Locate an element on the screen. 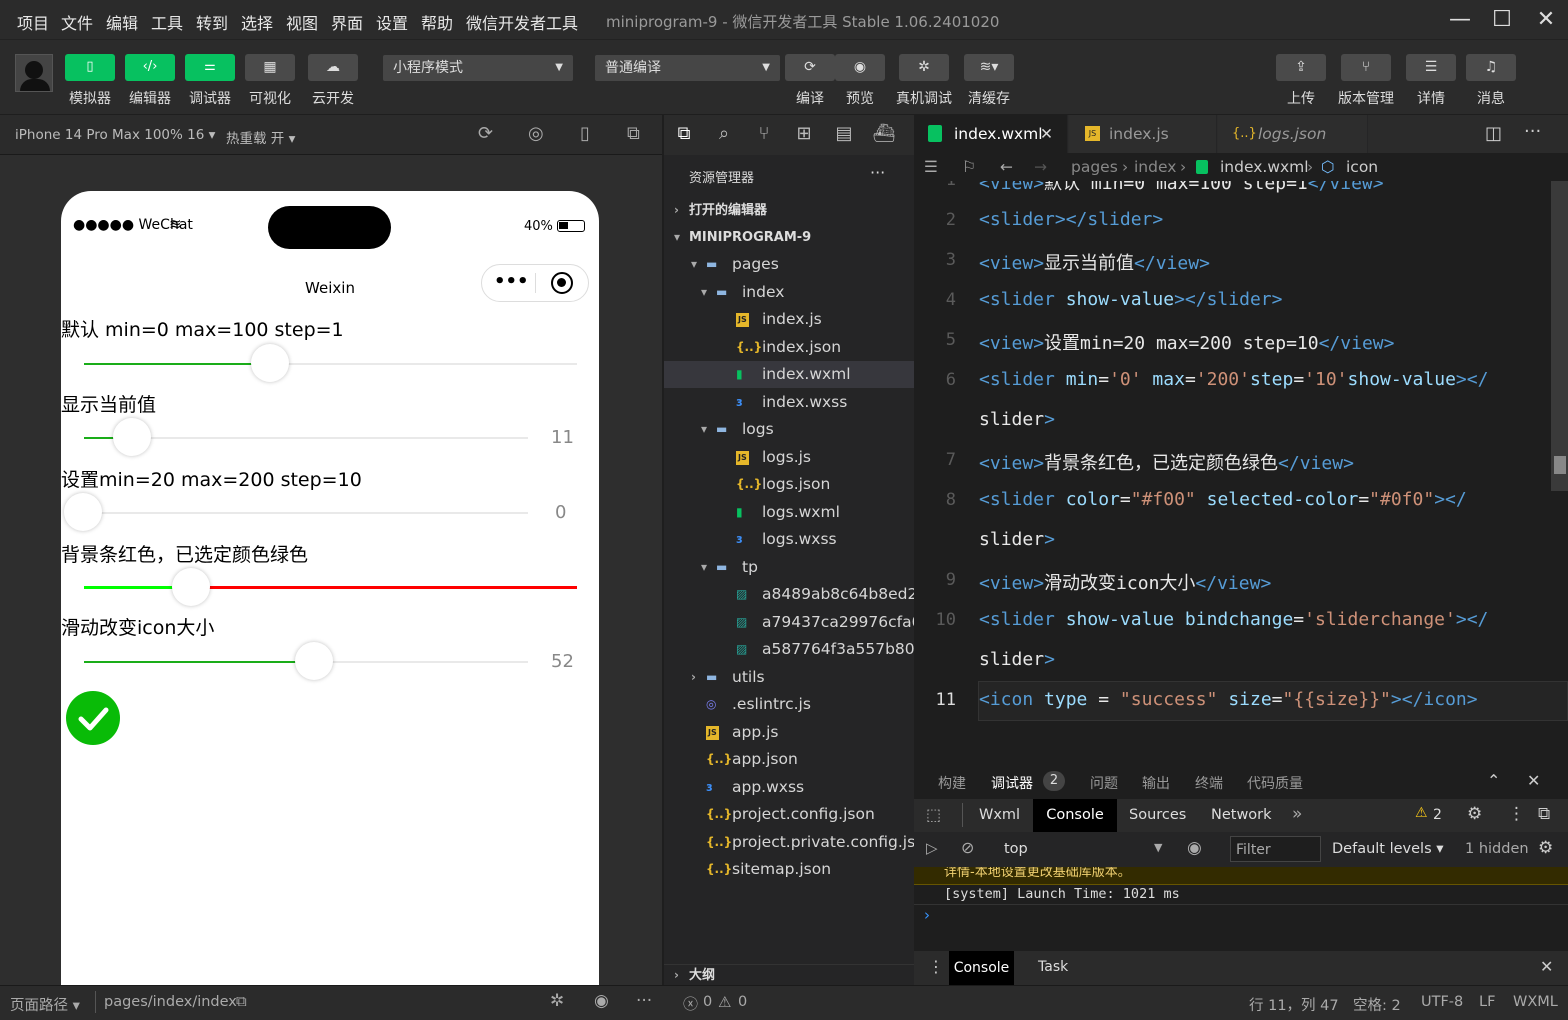 The width and height of the screenshot is (1568, 1020). menu-tools: 工具 is located at coordinates (167, 22).